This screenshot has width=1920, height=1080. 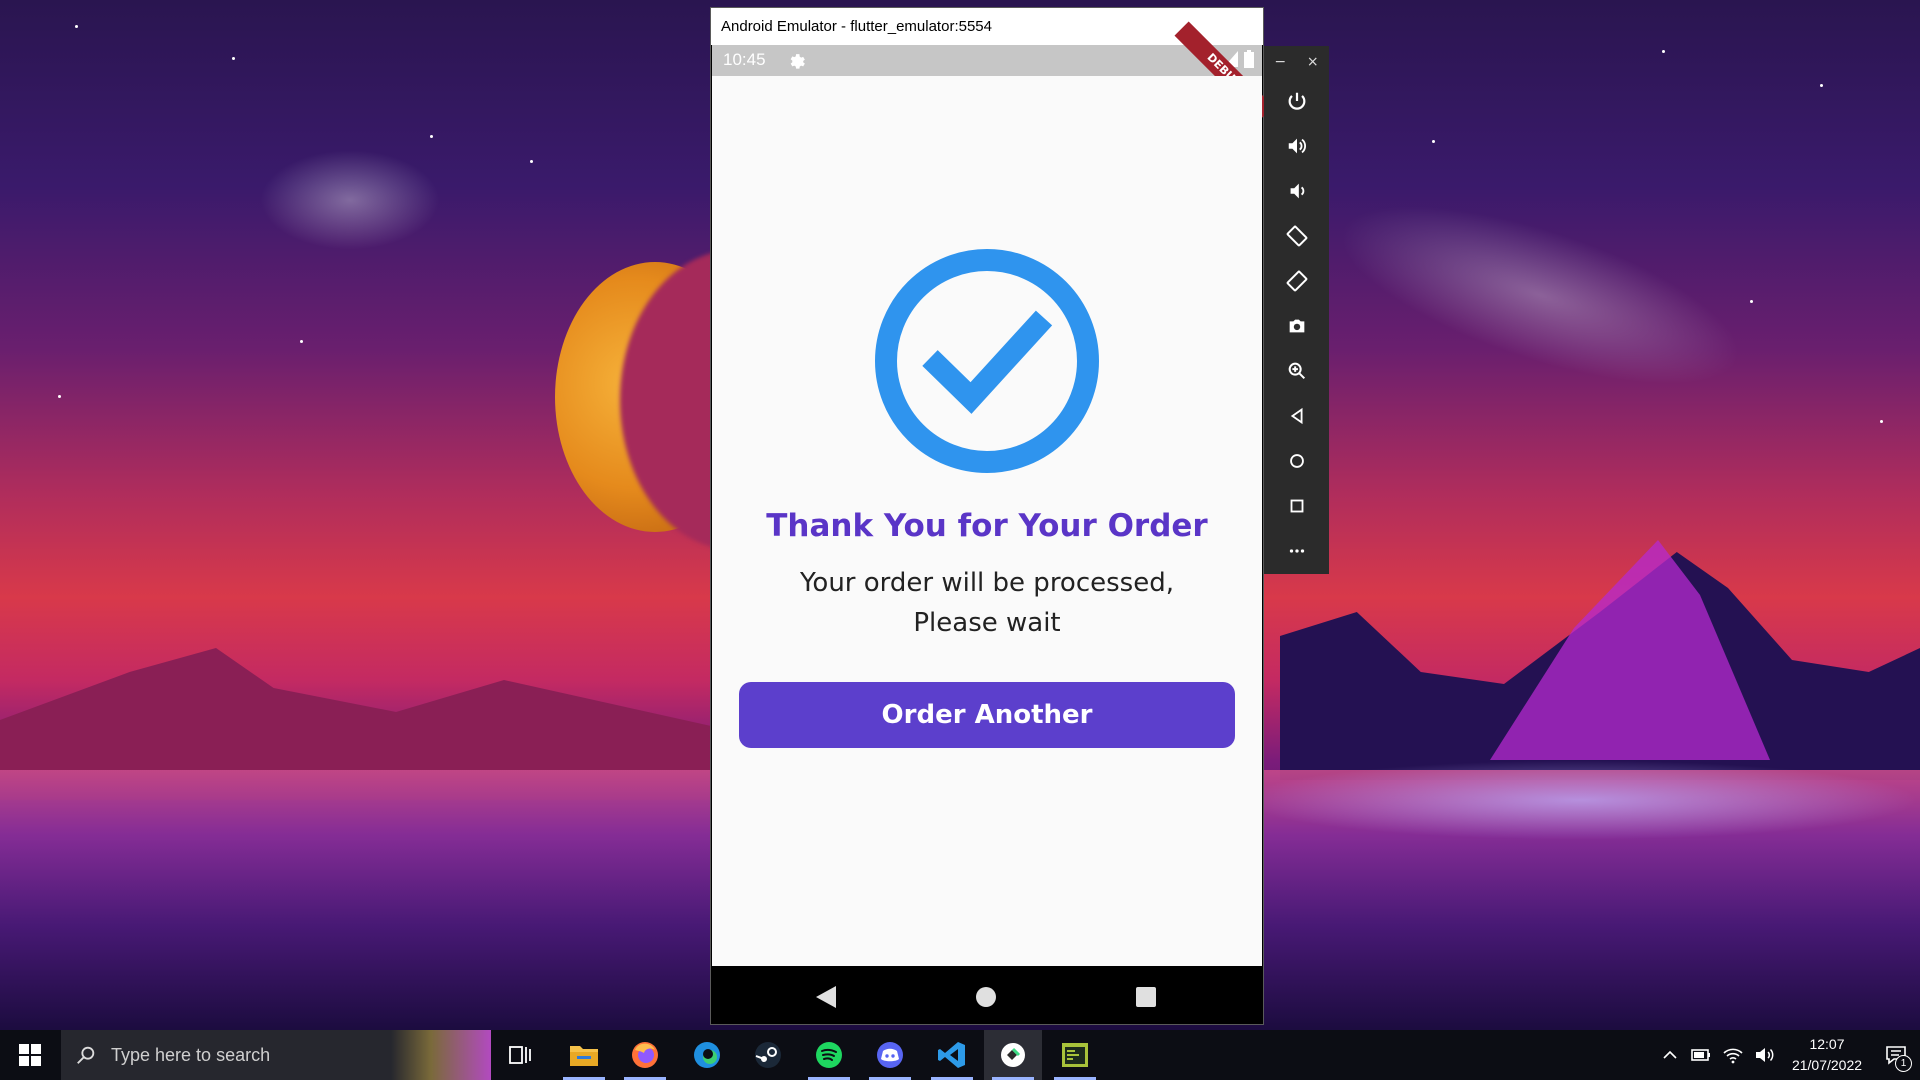 I want to click on notification-count-badge: 1, so click(x=1903, y=1063).